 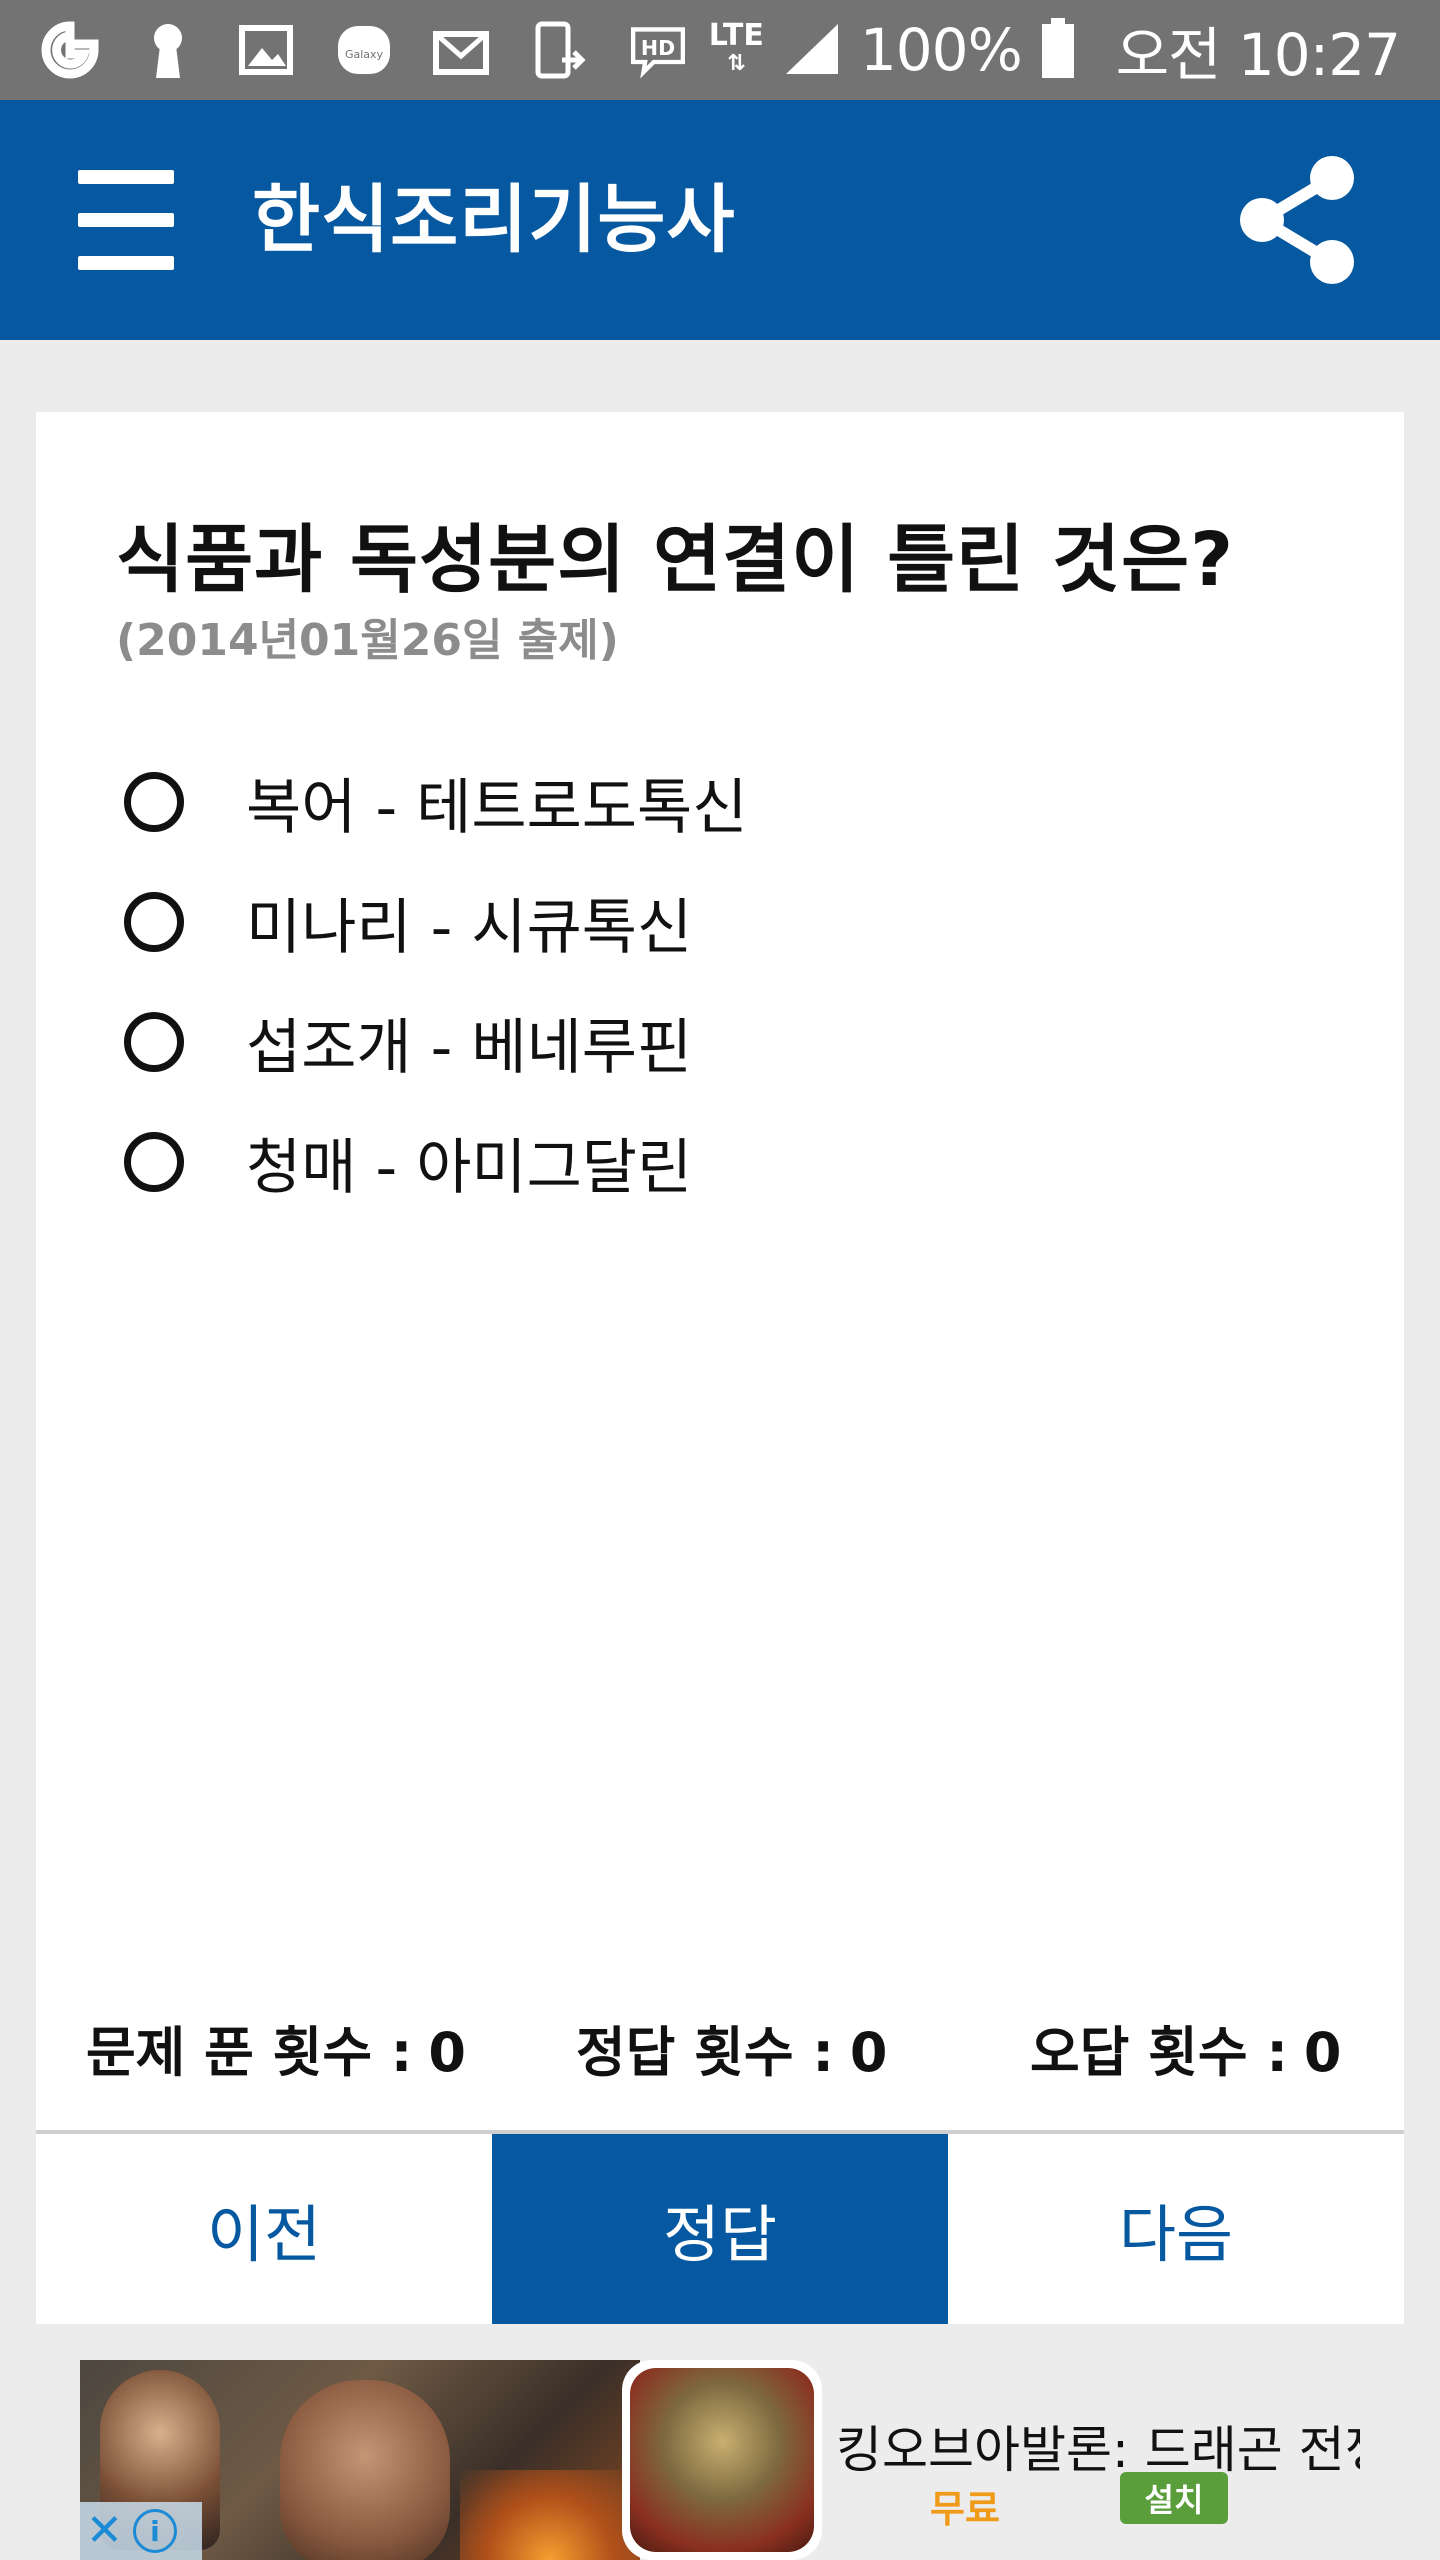 What do you see at coordinates (1322, 2052) in the screenshot?
I see `wrong-count: 0` at bounding box center [1322, 2052].